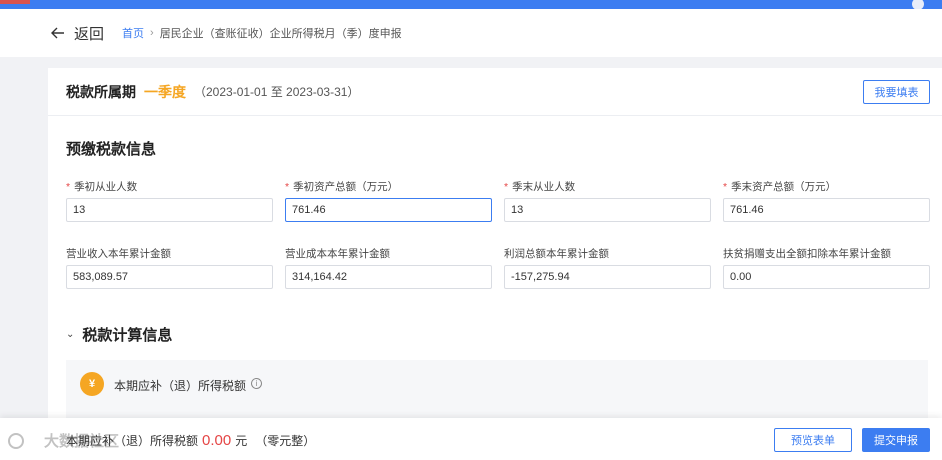 The image size is (942, 460). What do you see at coordinates (607, 277) in the screenshot?
I see `profit-input: -157,275.94` at bounding box center [607, 277].